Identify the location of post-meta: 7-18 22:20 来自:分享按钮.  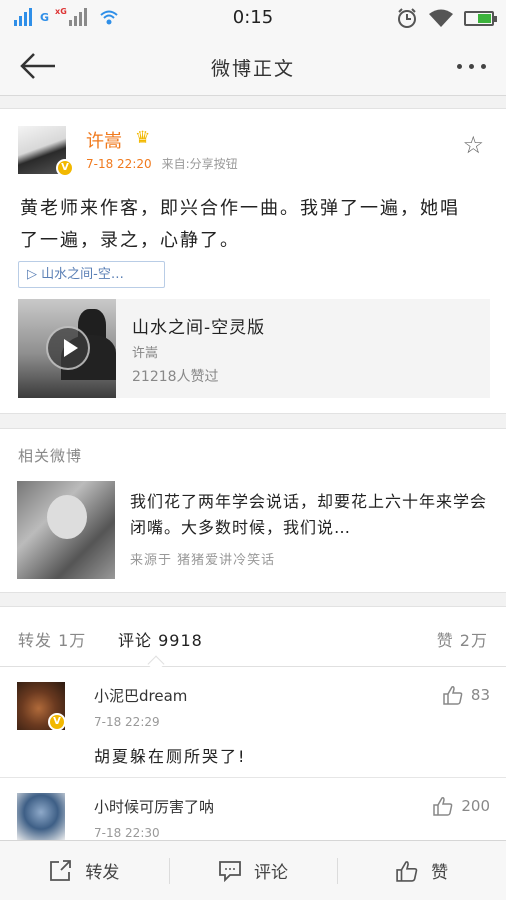
(162, 163).